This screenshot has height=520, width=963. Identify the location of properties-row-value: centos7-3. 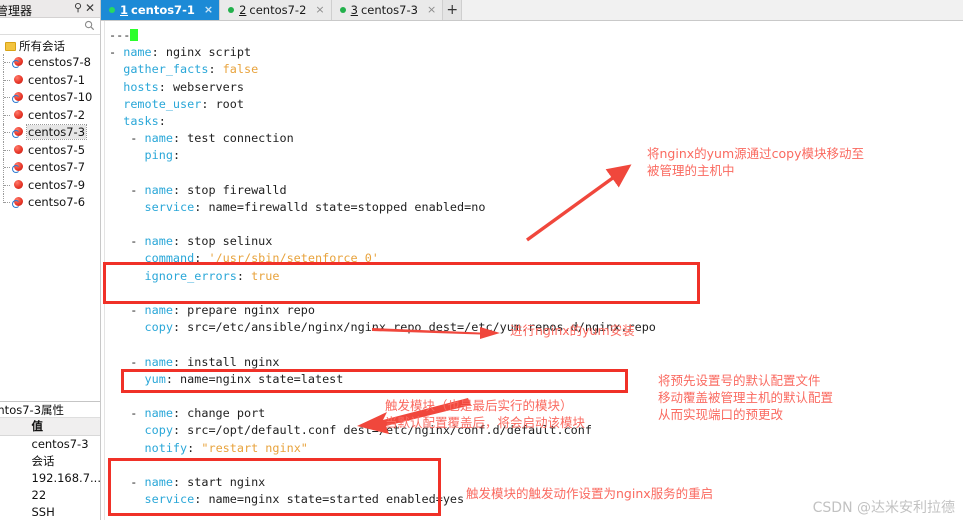
(60, 443).